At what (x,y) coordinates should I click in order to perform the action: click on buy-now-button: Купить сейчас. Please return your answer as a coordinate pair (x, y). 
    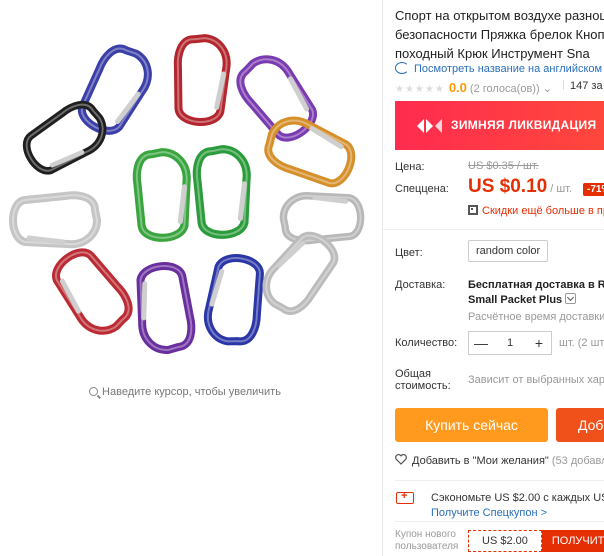
    Looking at the image, I should click on (471, 425).